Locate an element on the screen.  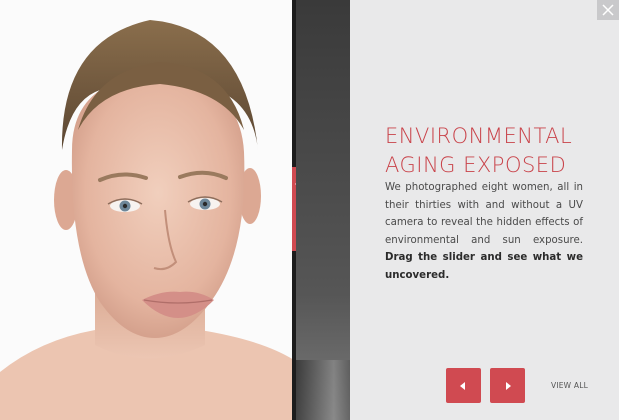
page-title: ENVIRONMENTAL AGING EXPOSED is located at coordinates (495, 151).